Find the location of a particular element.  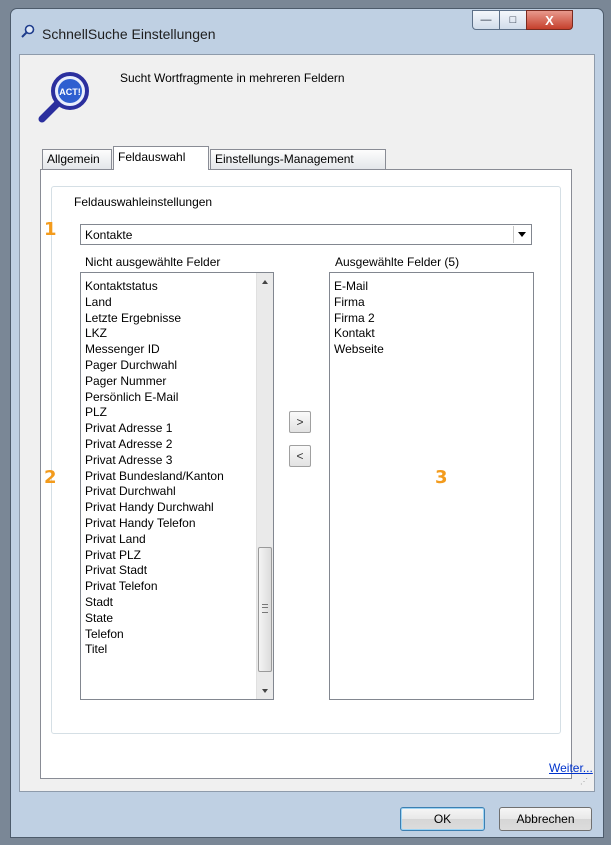

ok-button: OK is located at coordinates (442, 819).